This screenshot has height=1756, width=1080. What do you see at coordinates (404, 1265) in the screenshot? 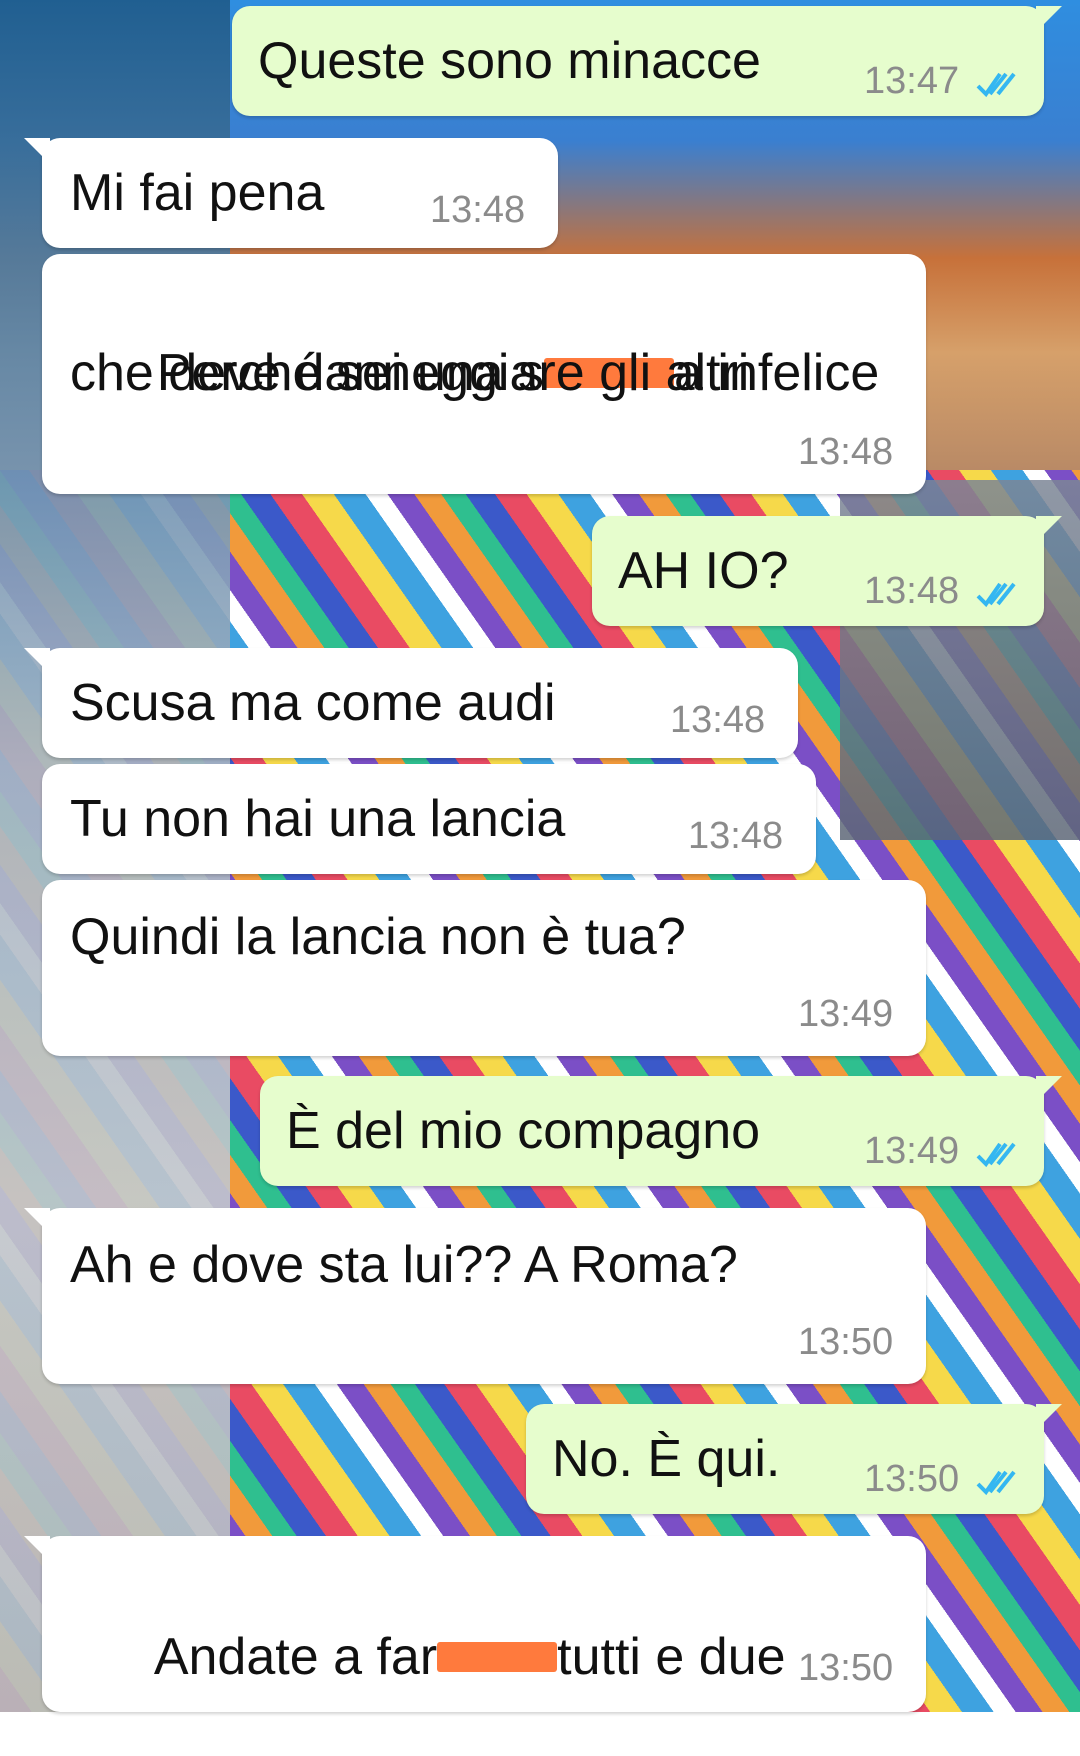
I see `message-text: Ah e dove sta lui?? A Roma?` at bounding box center [404, 1265].